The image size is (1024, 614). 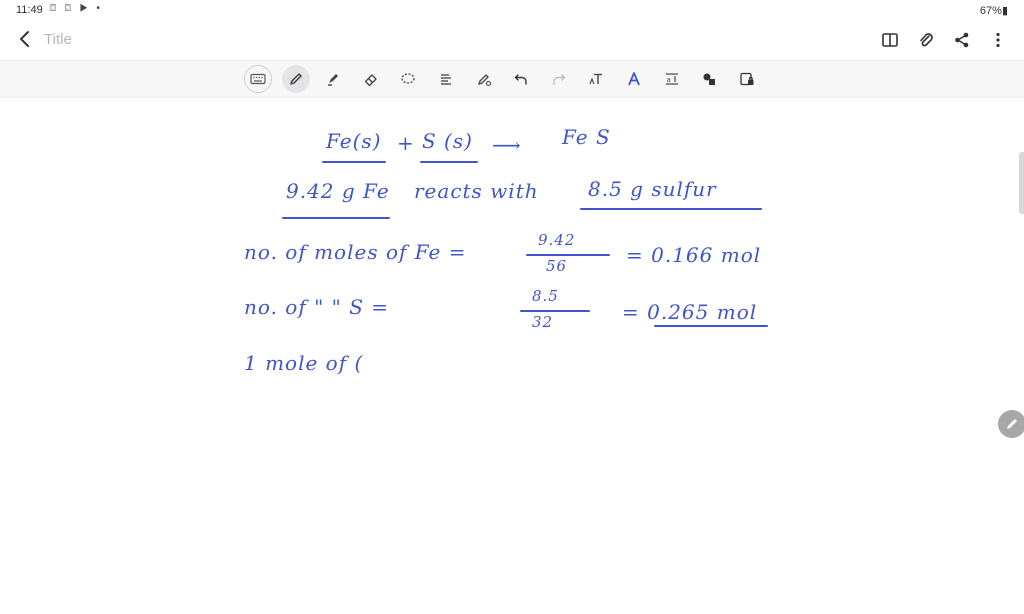 I want to click on fraction-bar-s, so click(x=555, y=311).